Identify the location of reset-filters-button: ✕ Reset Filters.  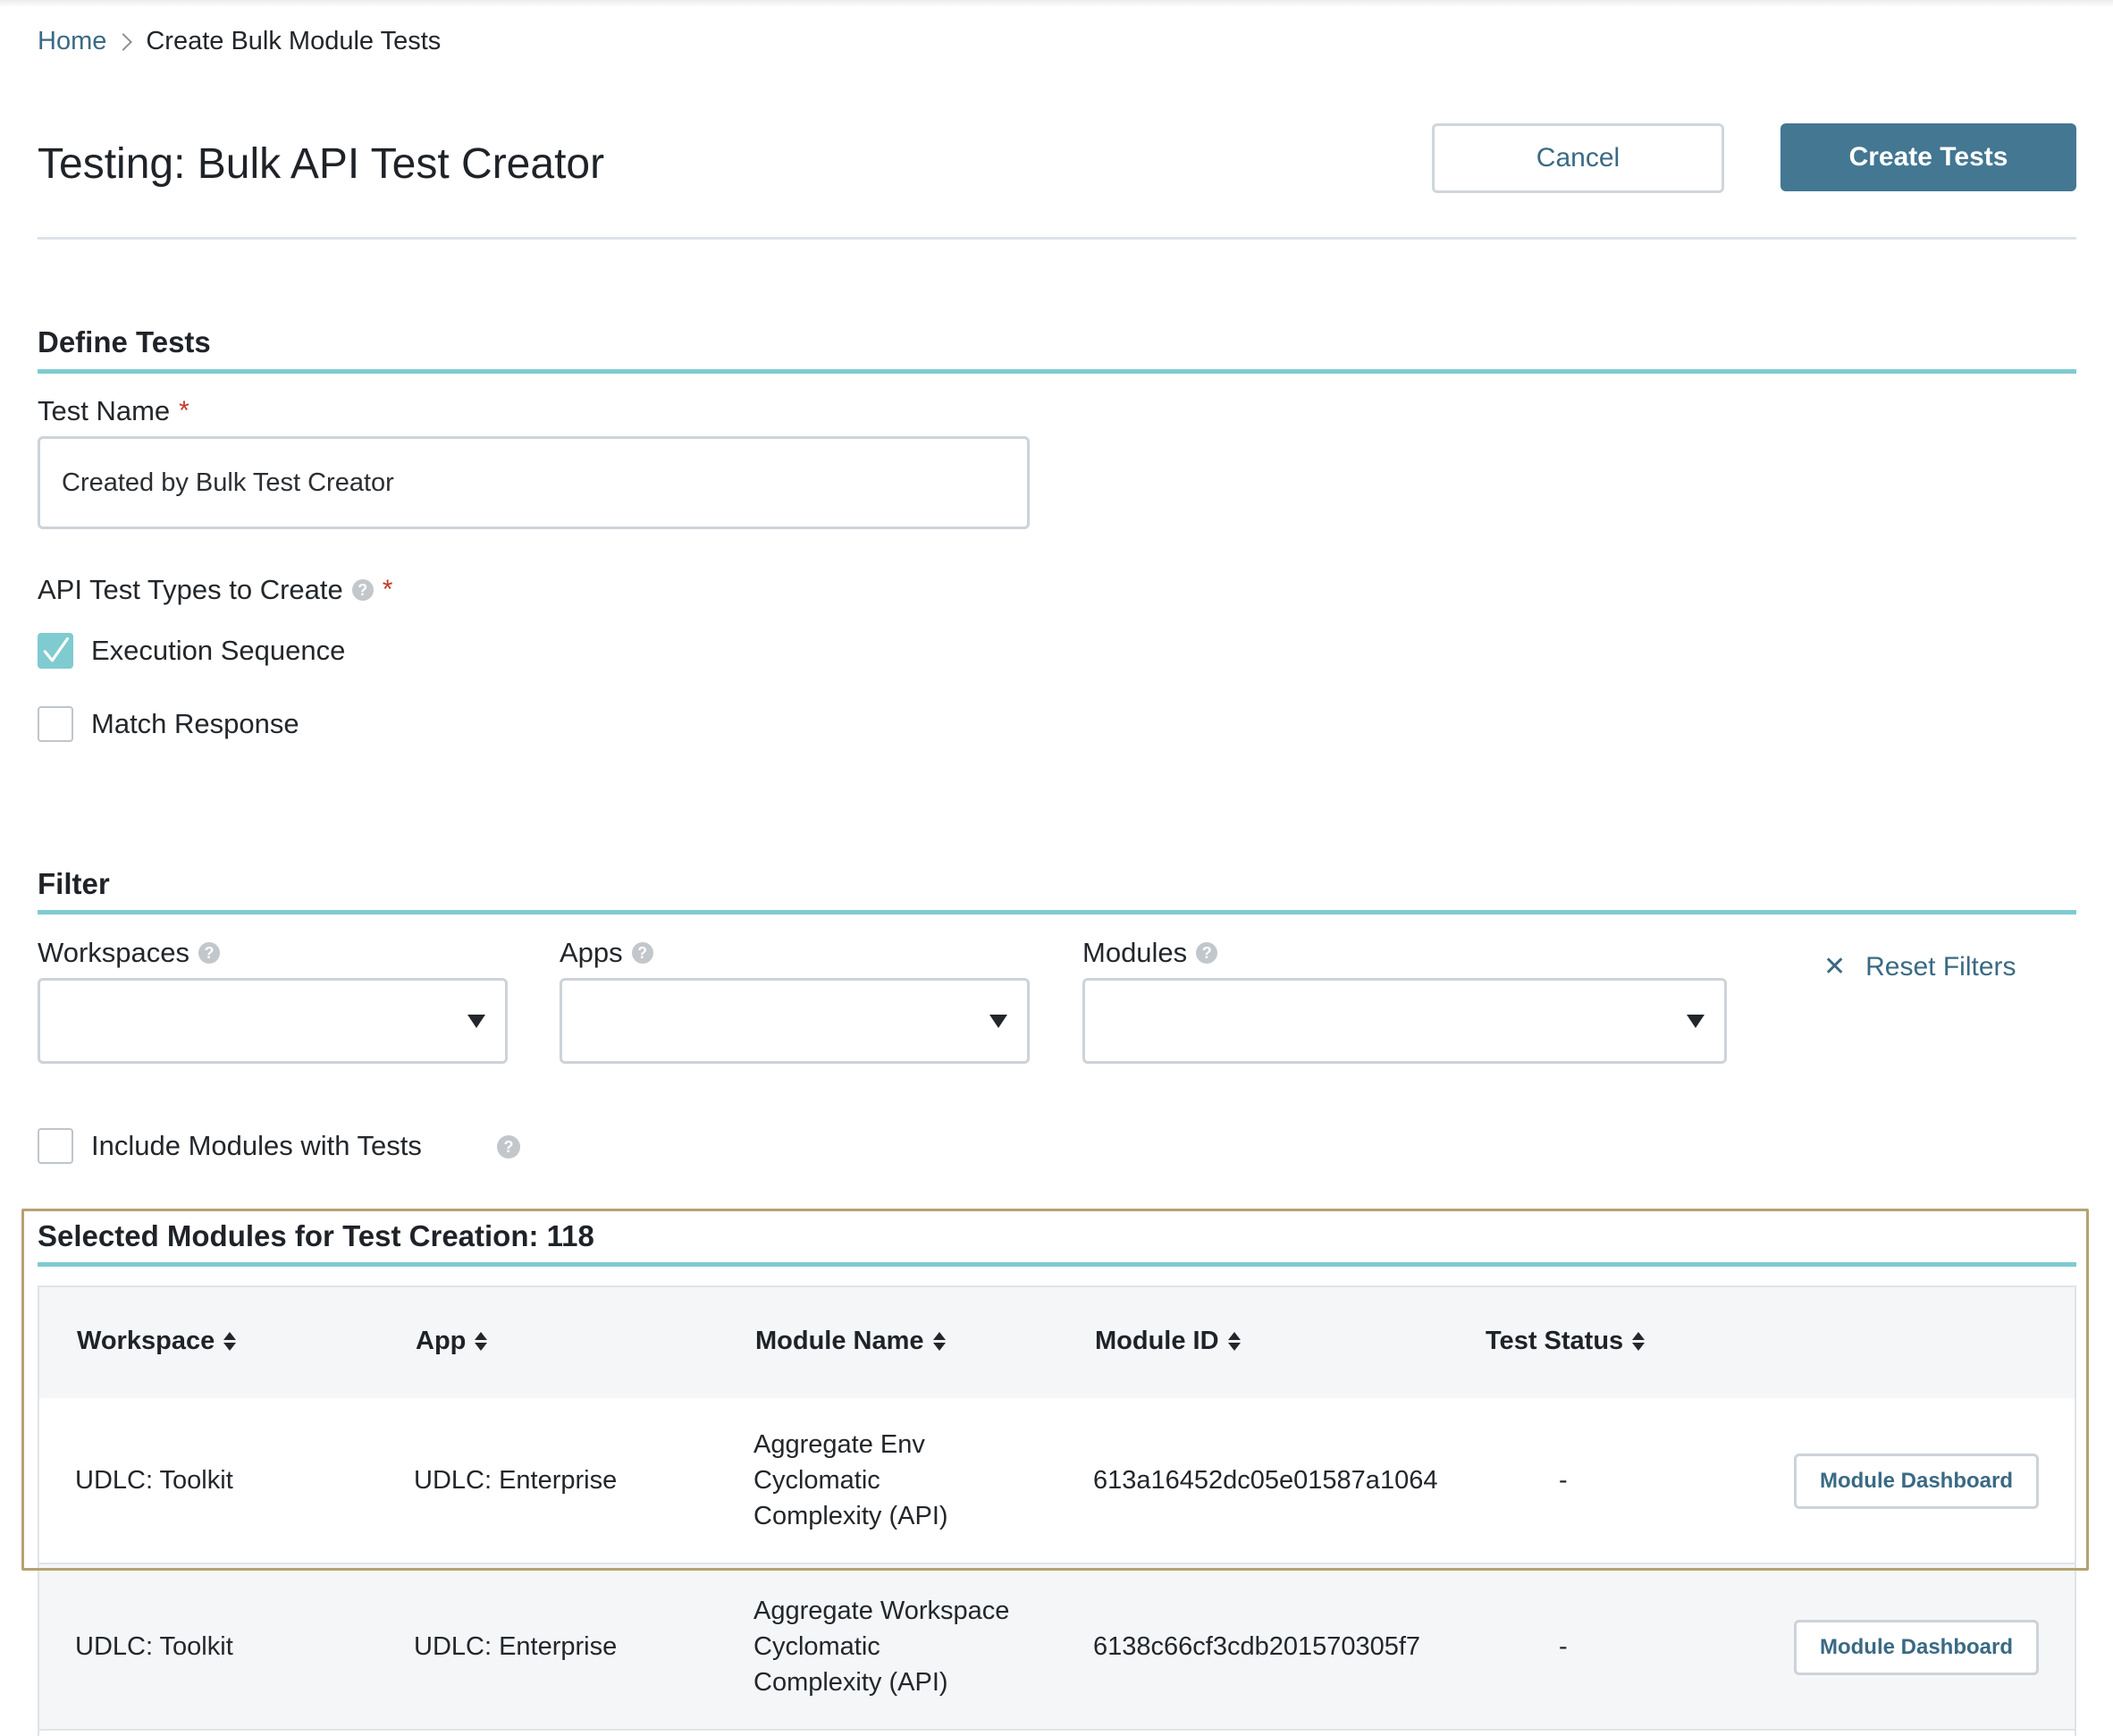
(1919, 966).